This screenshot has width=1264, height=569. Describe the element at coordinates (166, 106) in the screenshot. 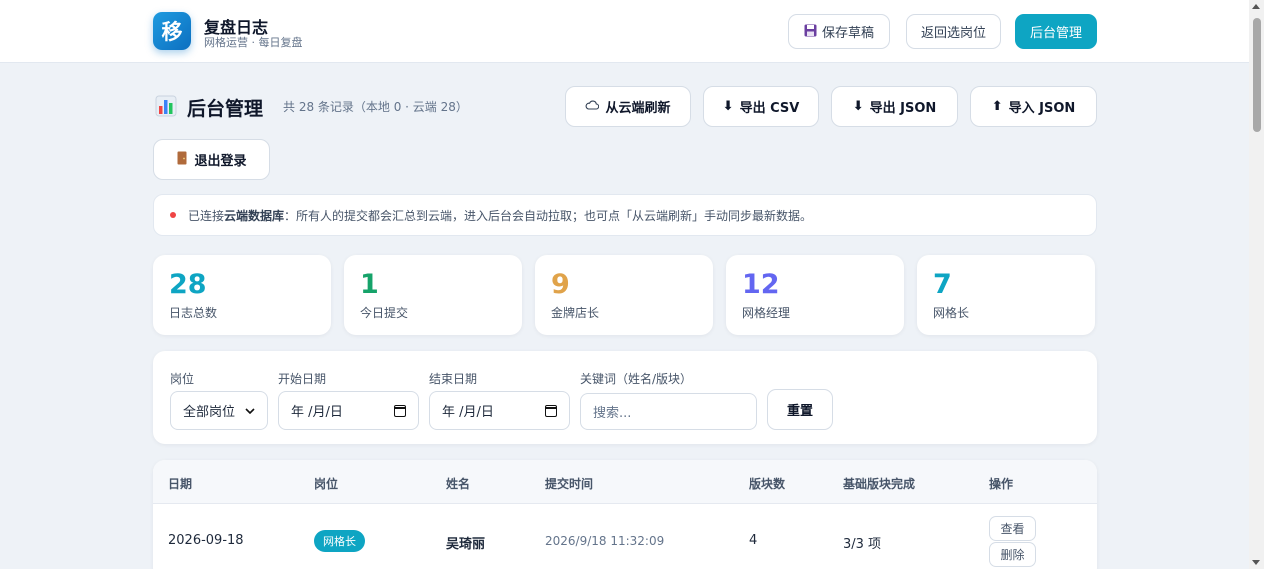

I see `bar-chart-icon` at that location.